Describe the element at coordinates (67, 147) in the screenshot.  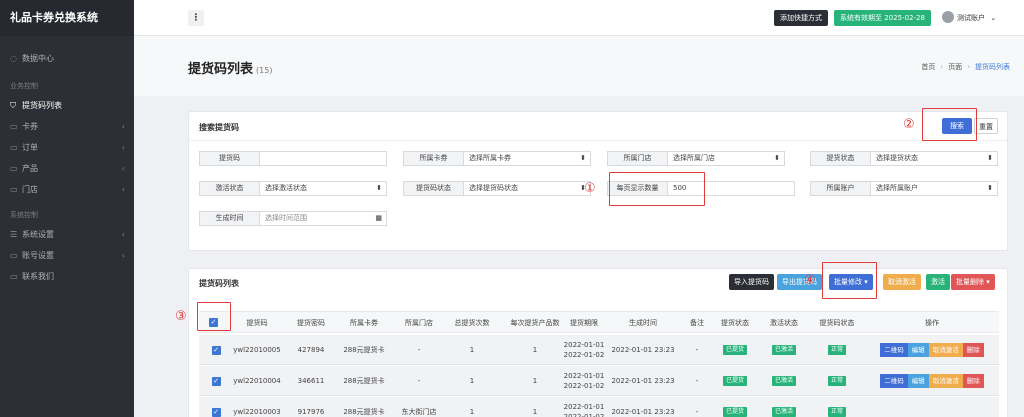
I see `sidebar-item-orders: ▭ 订单 ‹` at that location.